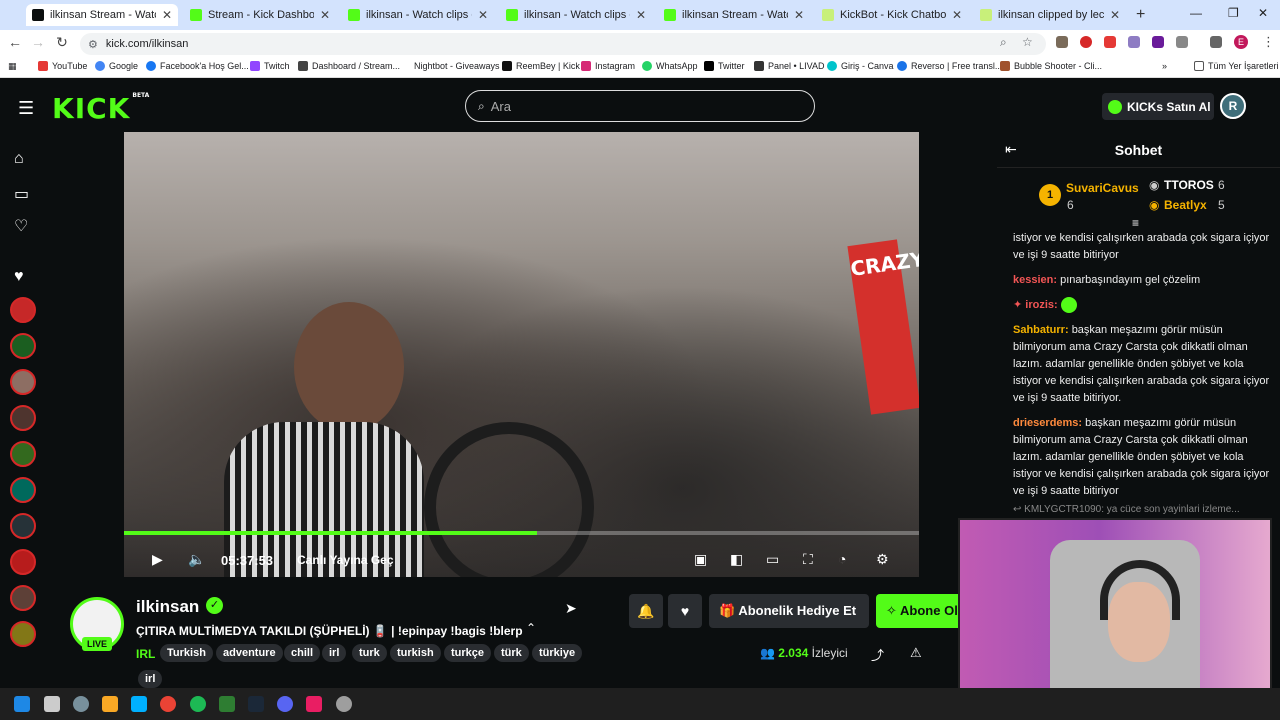 The height and width of the screenshot is (720, 1280). Describe the element at coordinates (81, 704) in the screenshot. I see `settings-icon` at that location.